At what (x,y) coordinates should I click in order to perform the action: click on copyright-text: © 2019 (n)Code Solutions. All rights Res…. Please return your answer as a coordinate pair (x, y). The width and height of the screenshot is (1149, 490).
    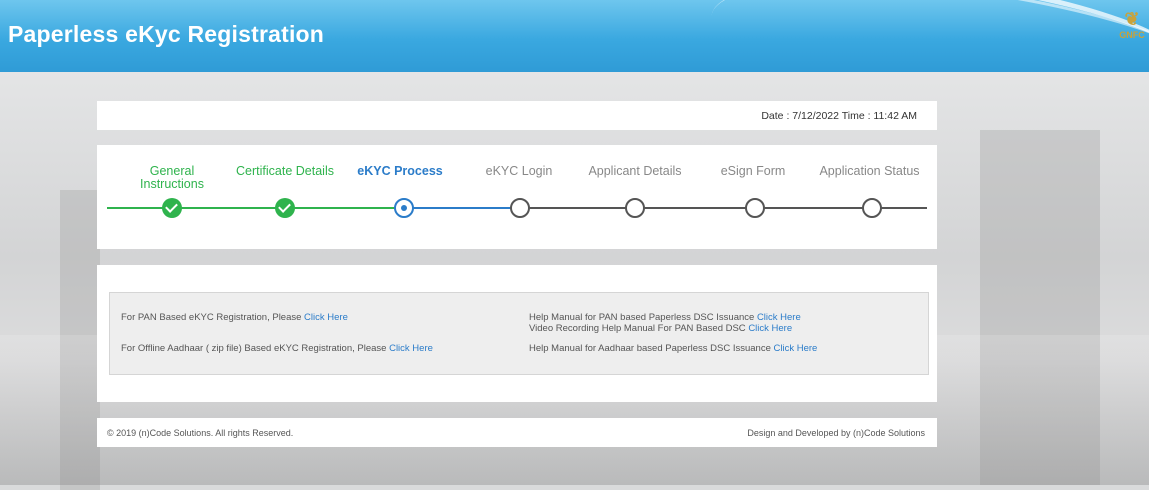
    Looking at the image, I should click on (200, 433).